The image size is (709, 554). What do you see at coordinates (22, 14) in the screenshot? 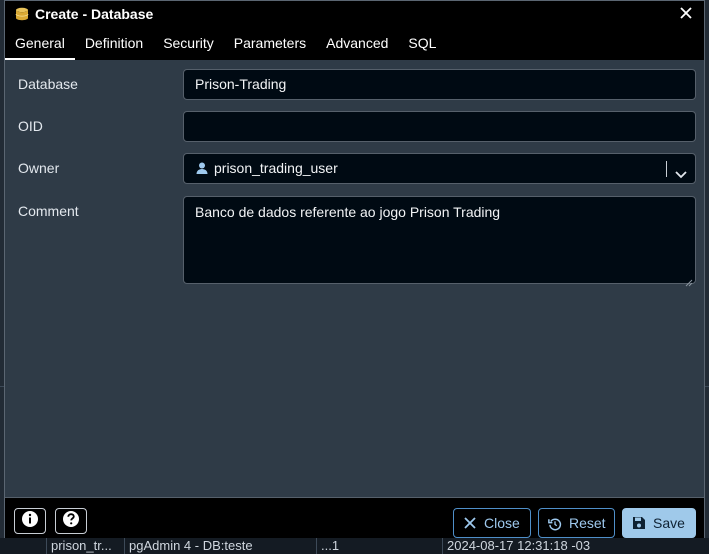
I see `database-icon` at bounding box center [22, 14].